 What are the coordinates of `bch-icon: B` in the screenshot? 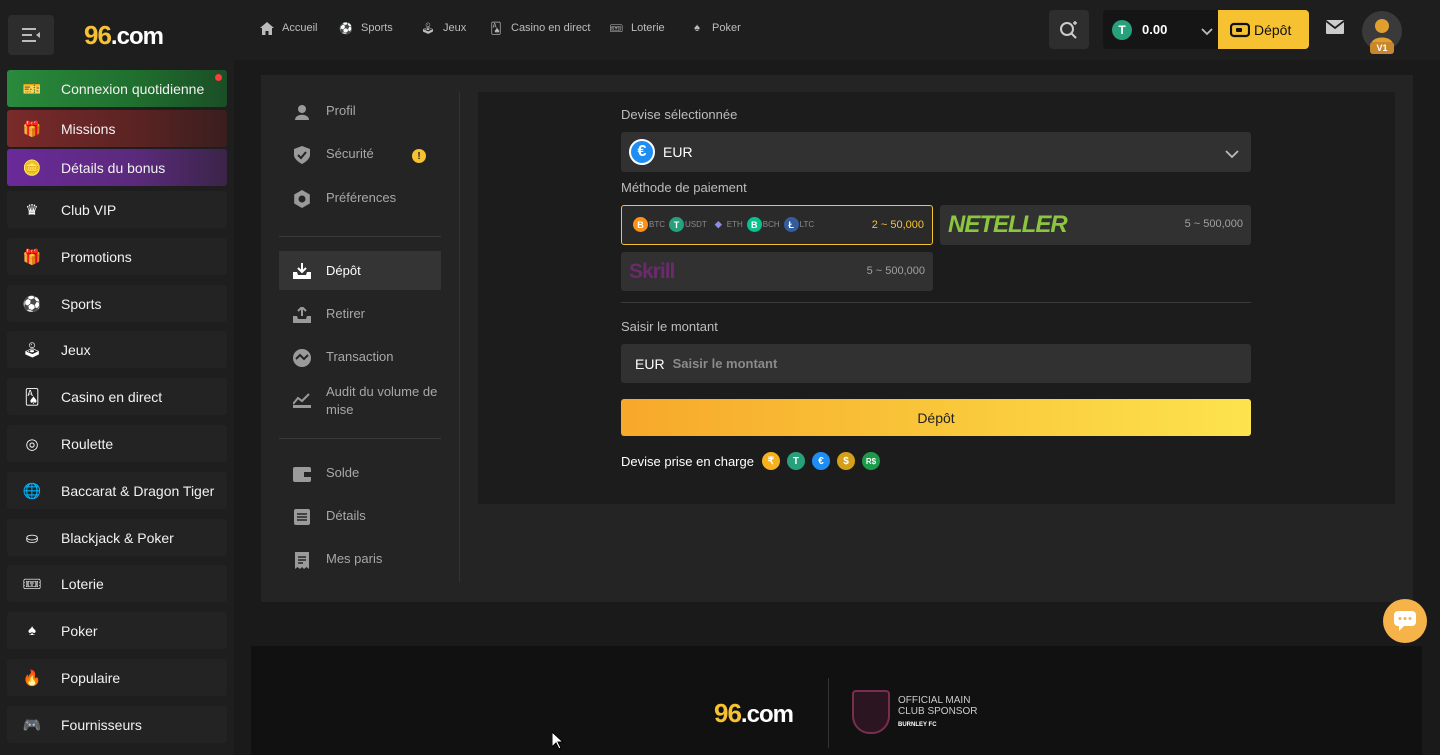 It's located at (754, 224).